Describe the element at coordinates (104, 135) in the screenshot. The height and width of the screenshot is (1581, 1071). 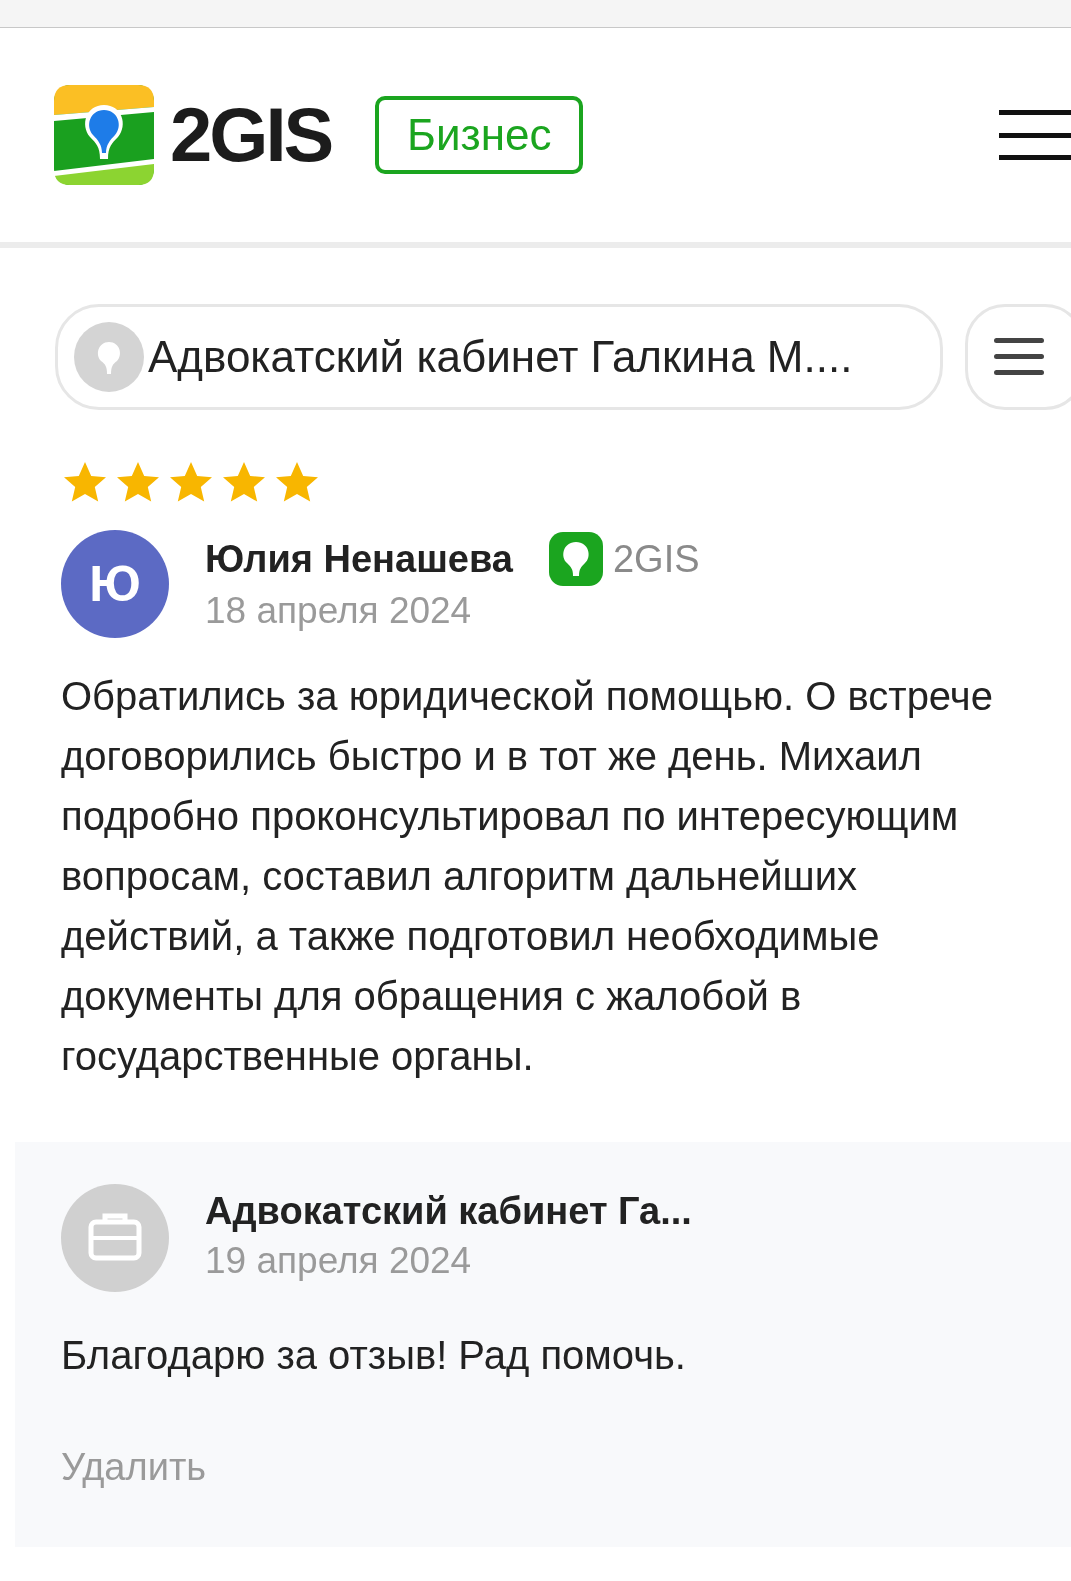
I see `logo-icon` at that location.